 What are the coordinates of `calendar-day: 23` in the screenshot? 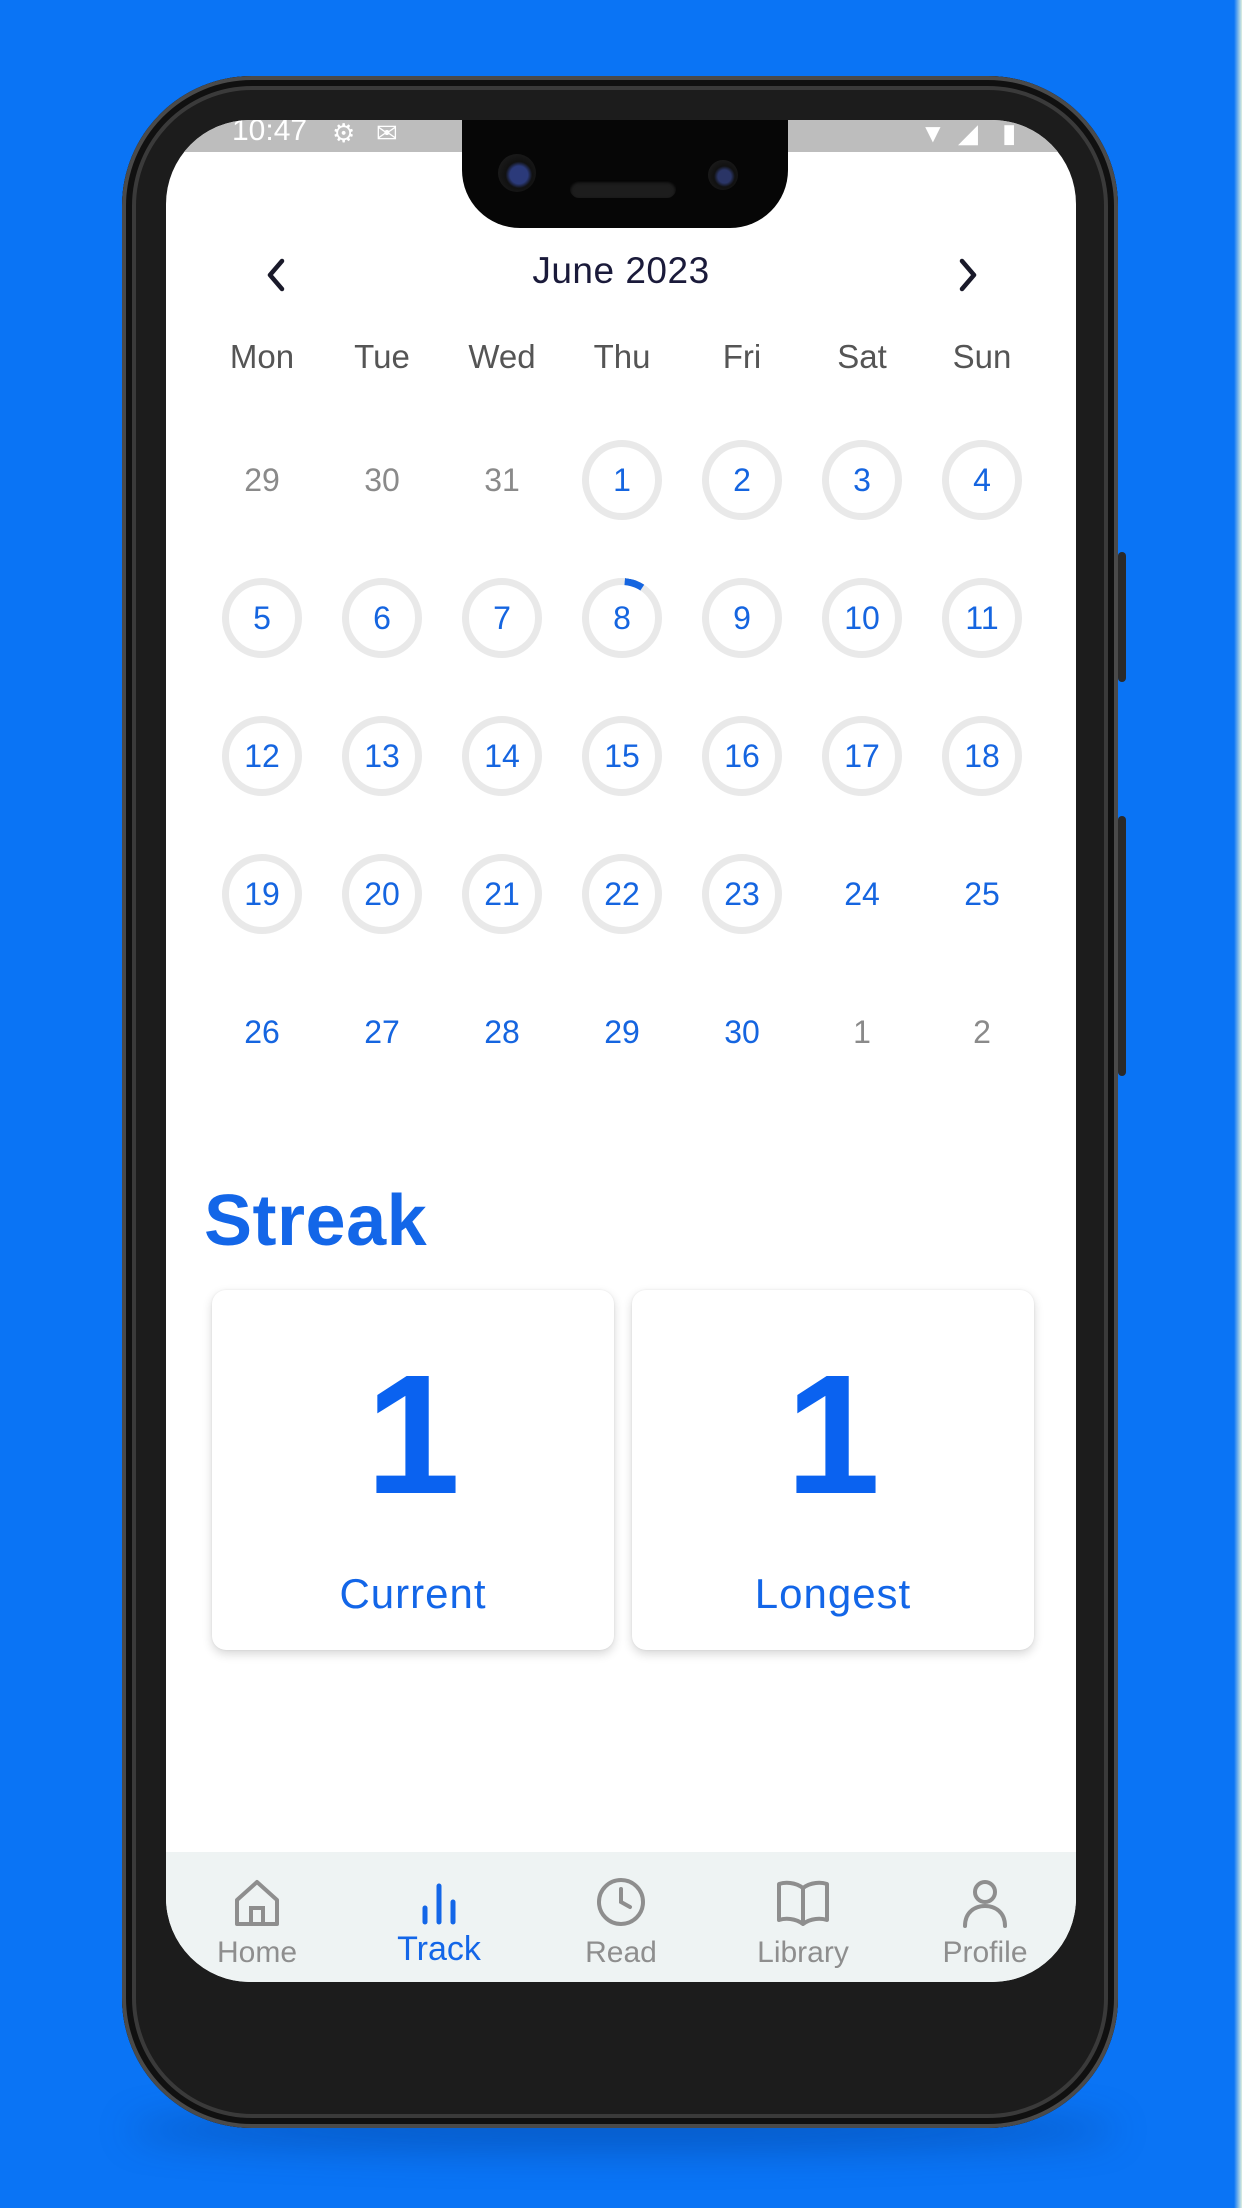 It's located at (742, 894).